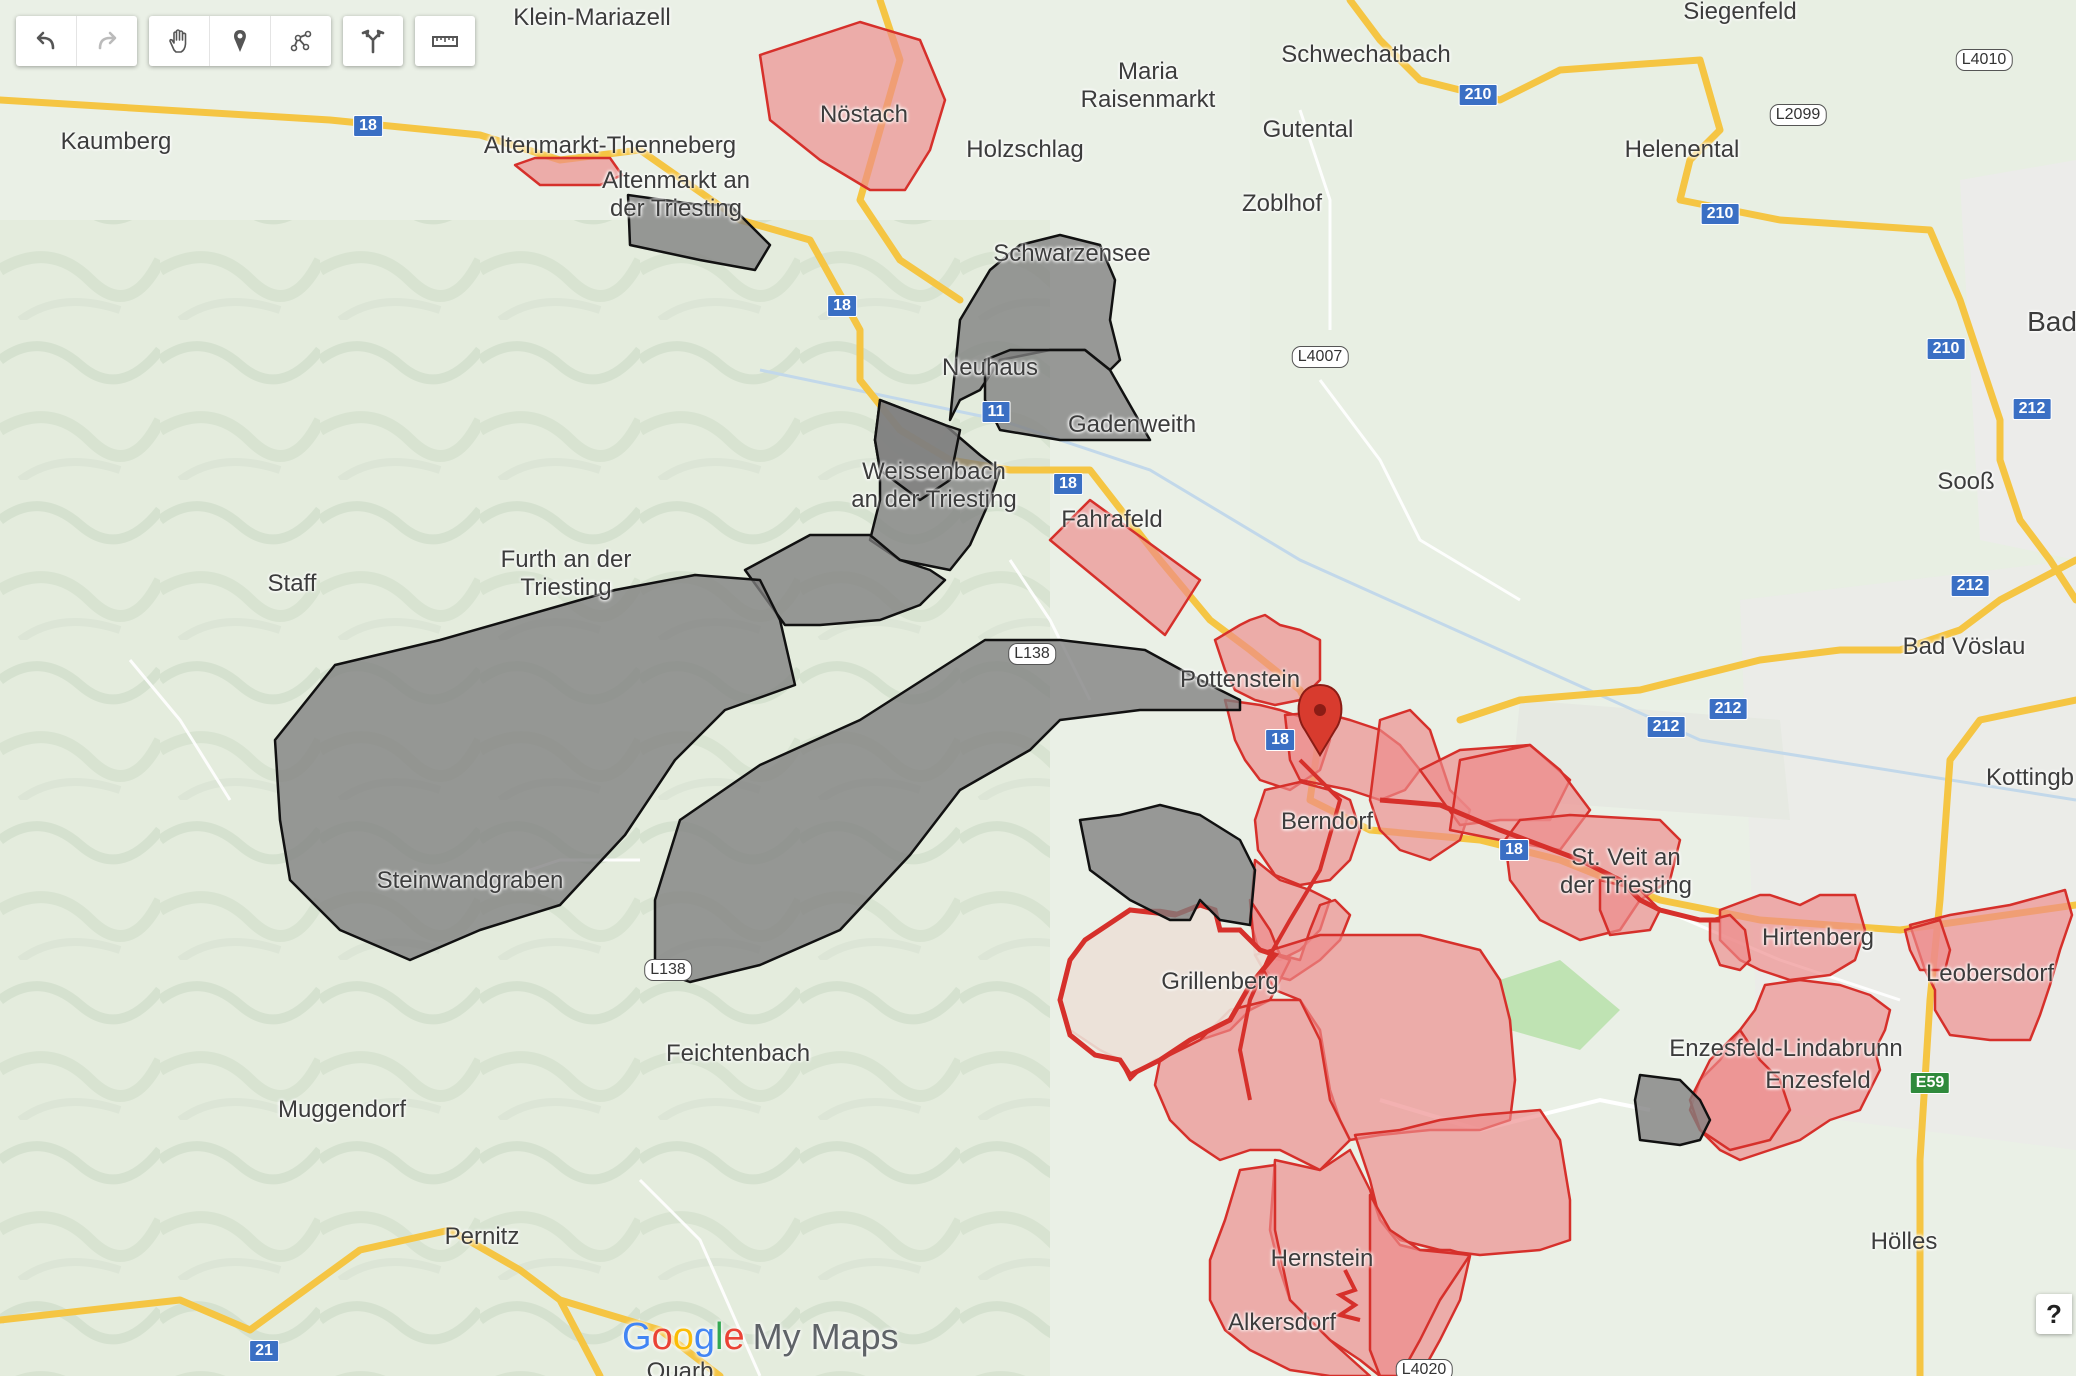 The image size is (2076, 1376). I want to click on add-directions-button, so click(373, 41).